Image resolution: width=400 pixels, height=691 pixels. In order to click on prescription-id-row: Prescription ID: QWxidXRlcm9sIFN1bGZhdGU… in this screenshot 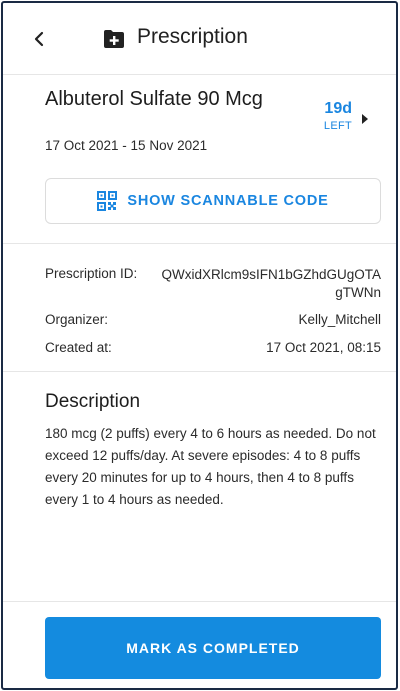, I will do `click(213, 286)`.